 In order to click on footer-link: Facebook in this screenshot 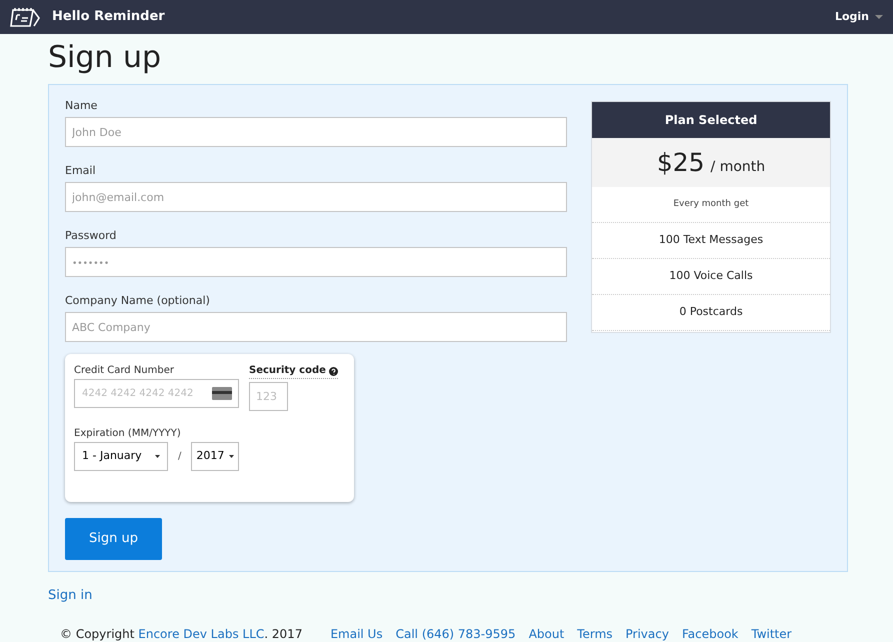, I will do `click(710, 633)`.